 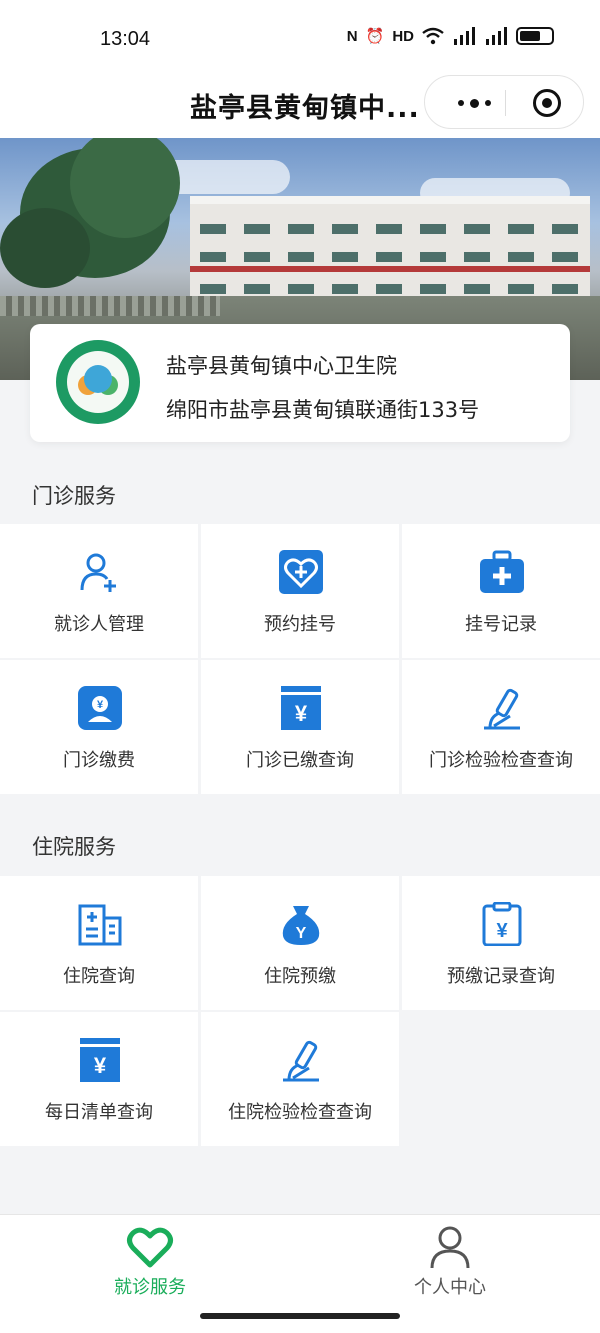 What do you see at coordinates (403, 36) in the screenshot?
I see `hd-icon: HD` at bounding box center [403, 36].